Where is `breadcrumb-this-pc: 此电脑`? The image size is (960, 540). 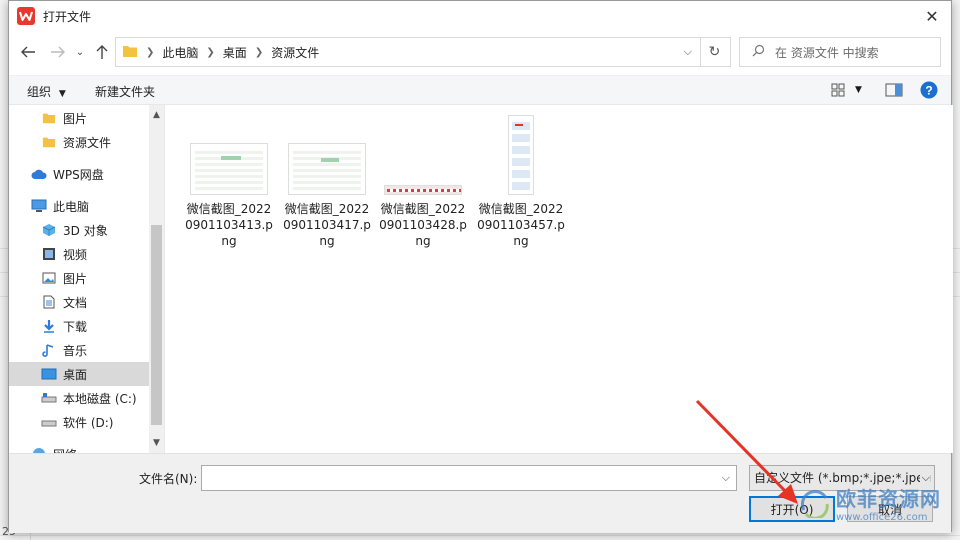 breadcrumb-this-pc: 此电脑 is located at coordinates (180, 52).